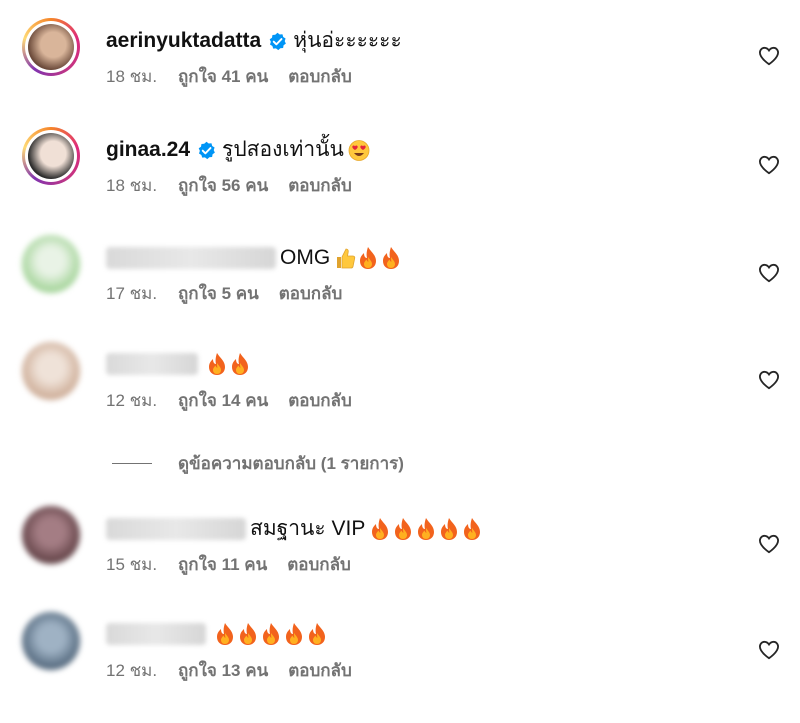 The width and height of the screenshot is (800, 723). I want to click on comment-meta: 15 ชม. ถูกใจ 11 คน ตอบกลับ, so click(228, 565).